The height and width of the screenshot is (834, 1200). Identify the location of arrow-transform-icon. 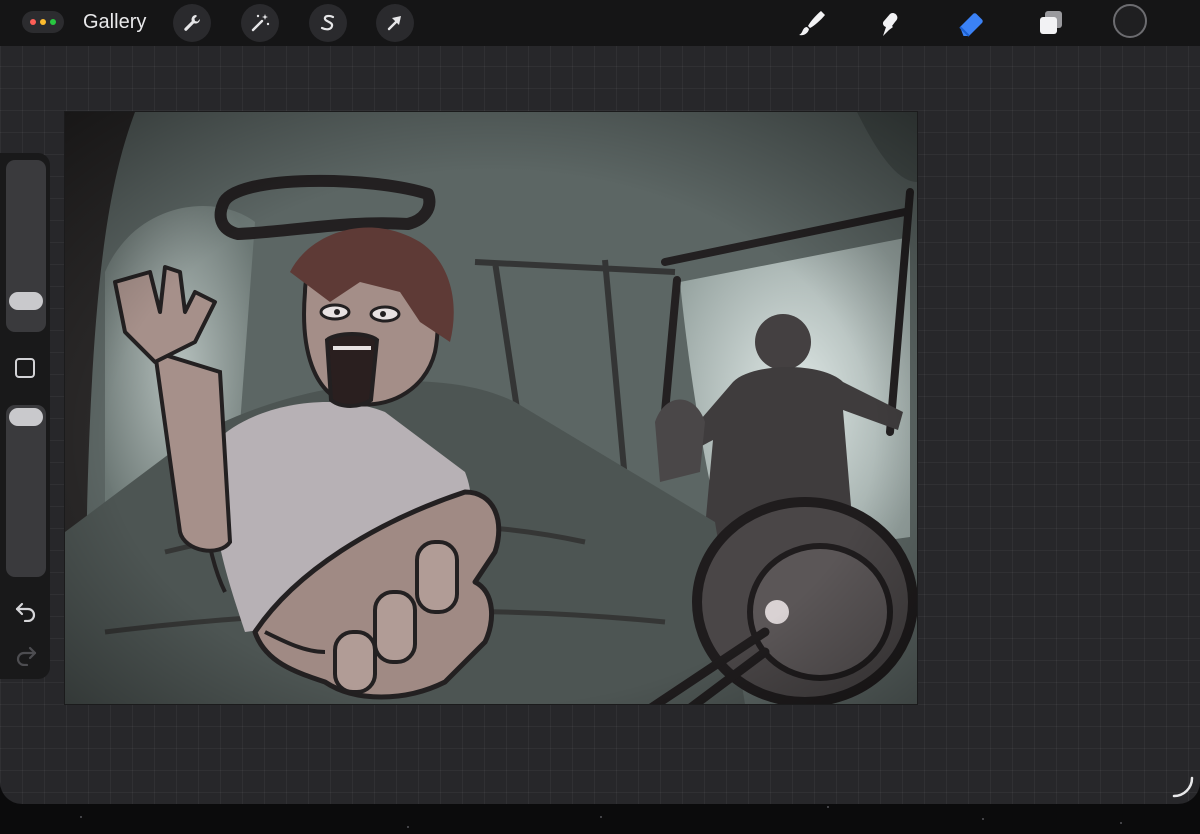
(394, 23).